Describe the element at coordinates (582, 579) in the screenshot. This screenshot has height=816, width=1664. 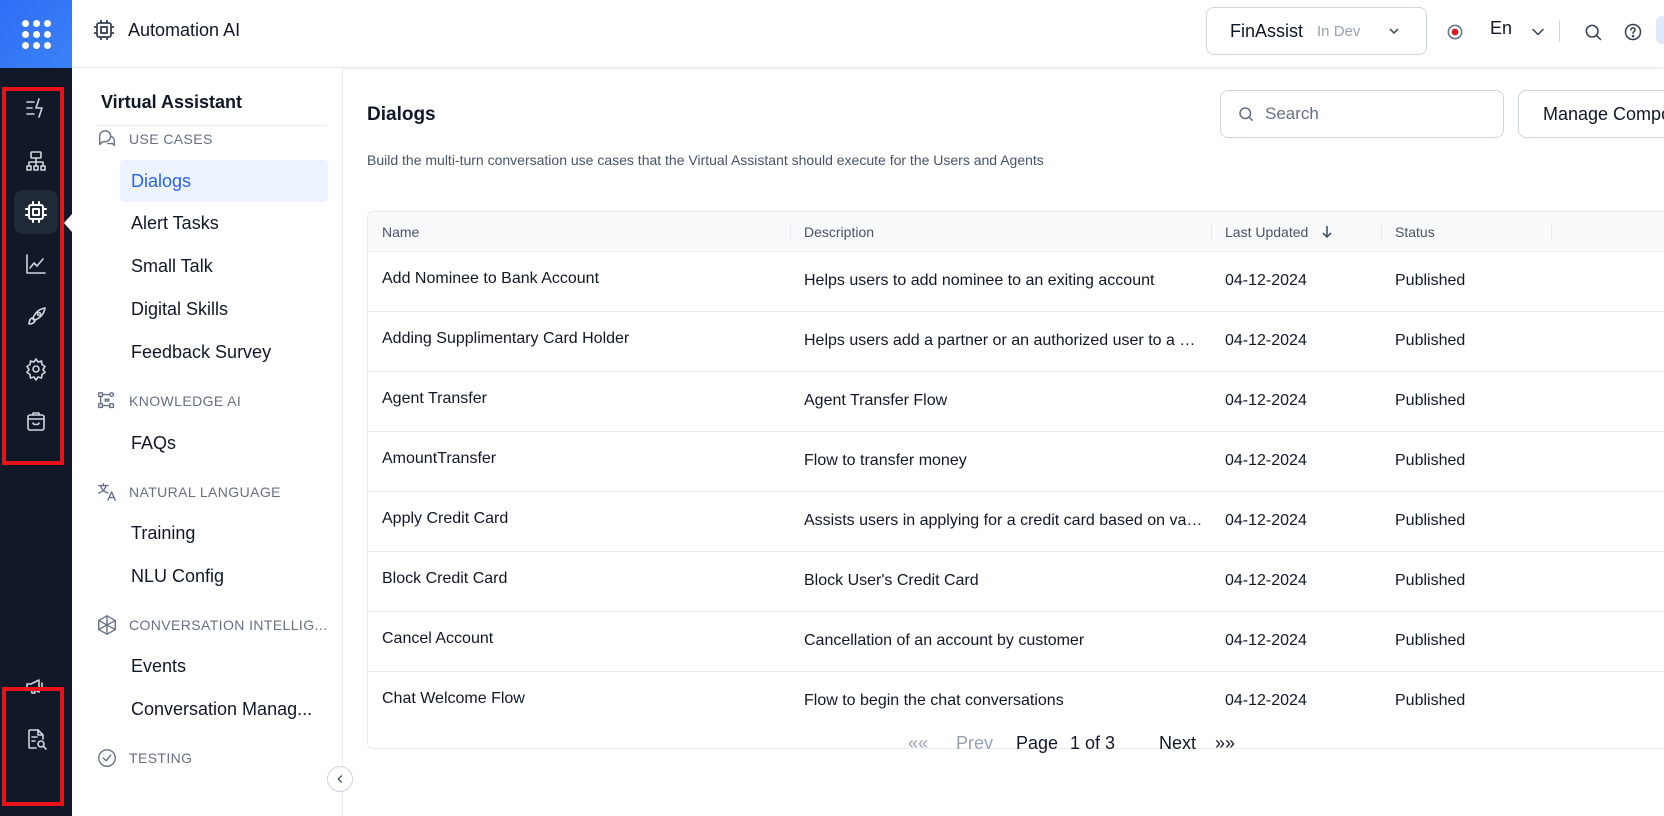
I see `dialog-name: Block Credit Card` at that location.